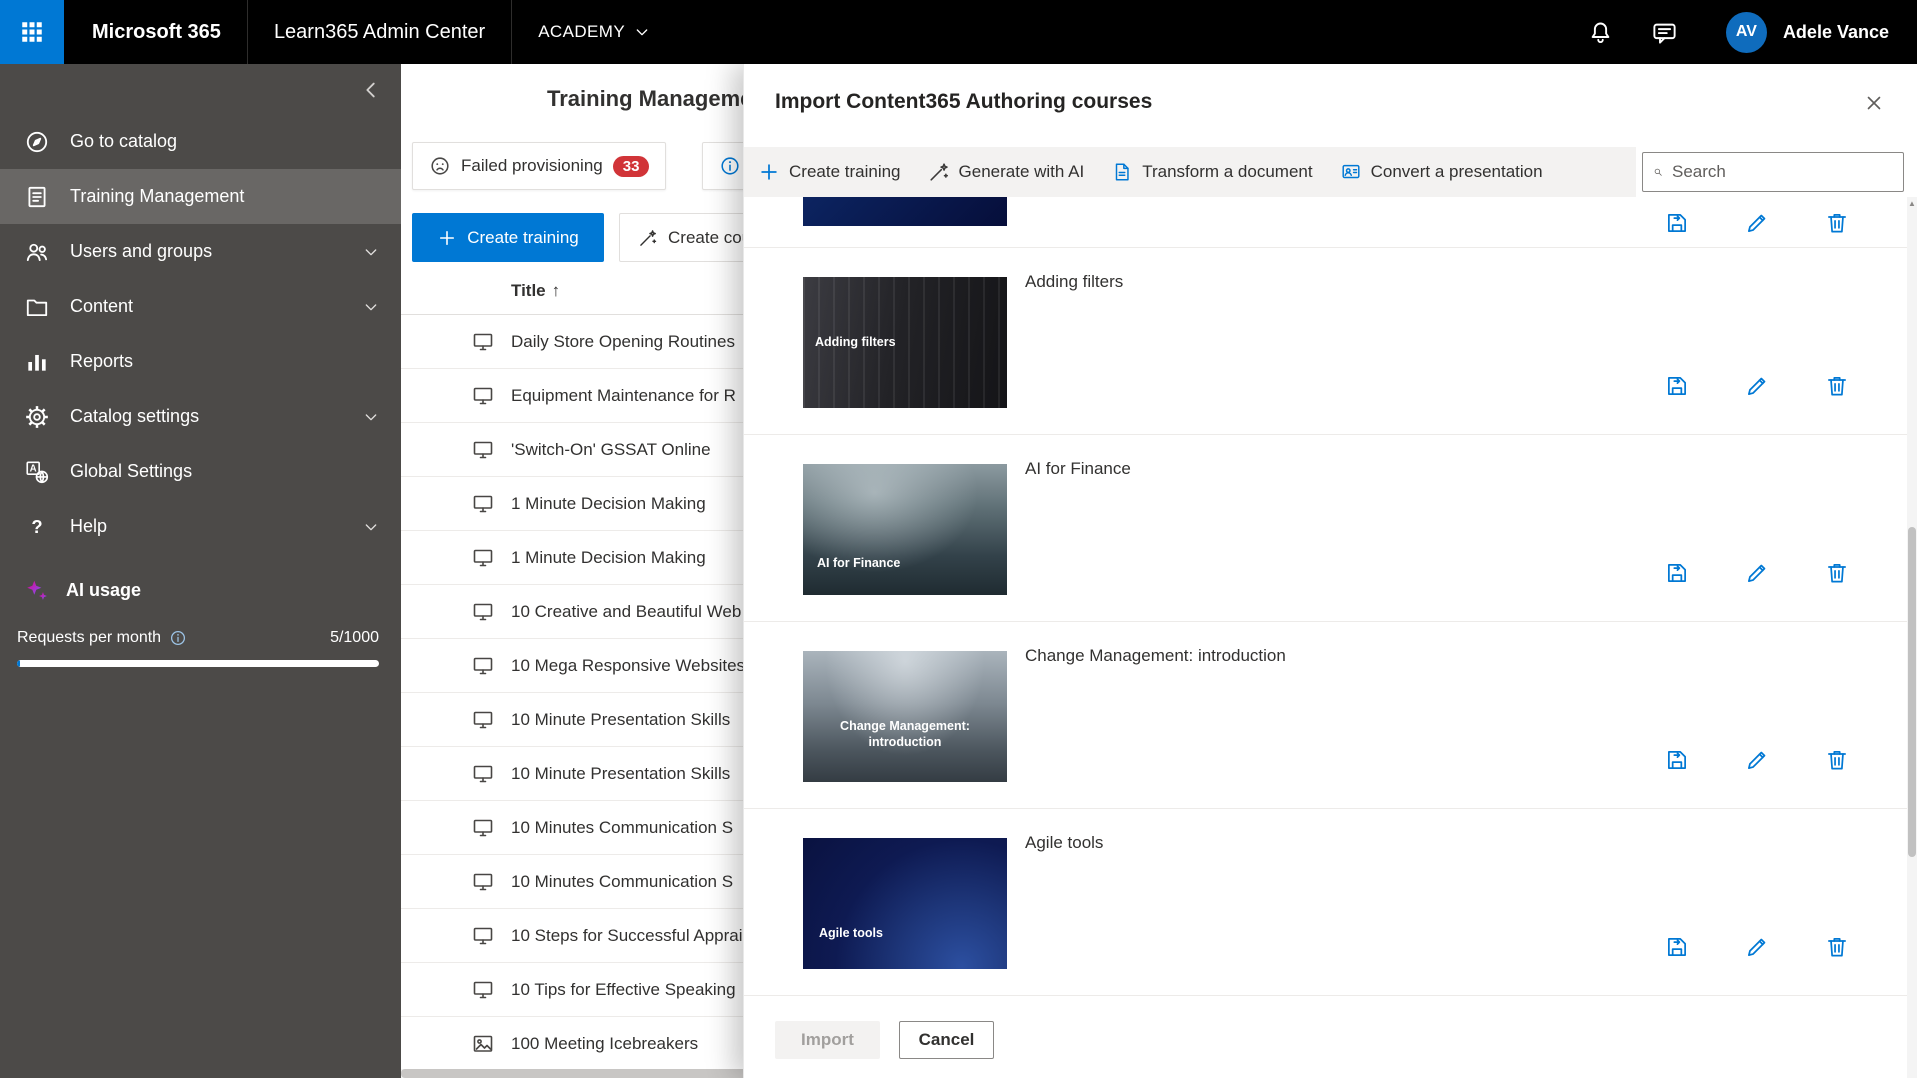 The height and width of the screenshot is (1078, 1917). I want to click on course-thumbnail: AI for Finance, so click(905, 529).